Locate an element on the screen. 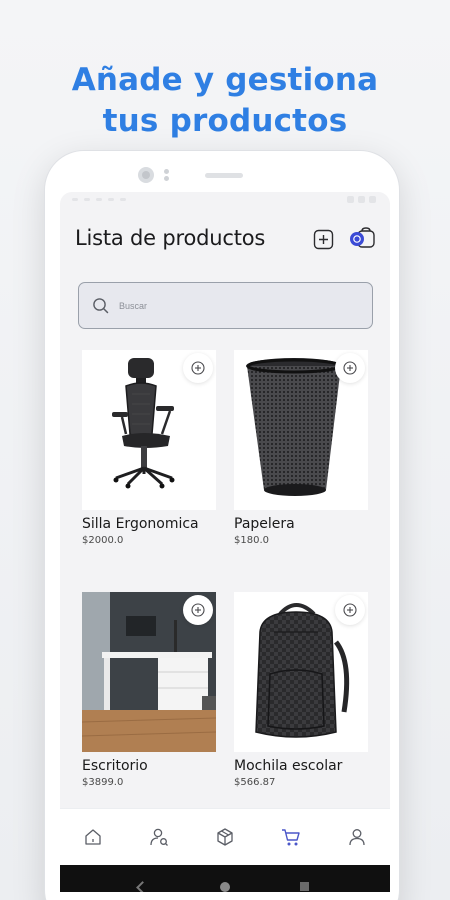  nav-users is located at coordinates (159, 837).